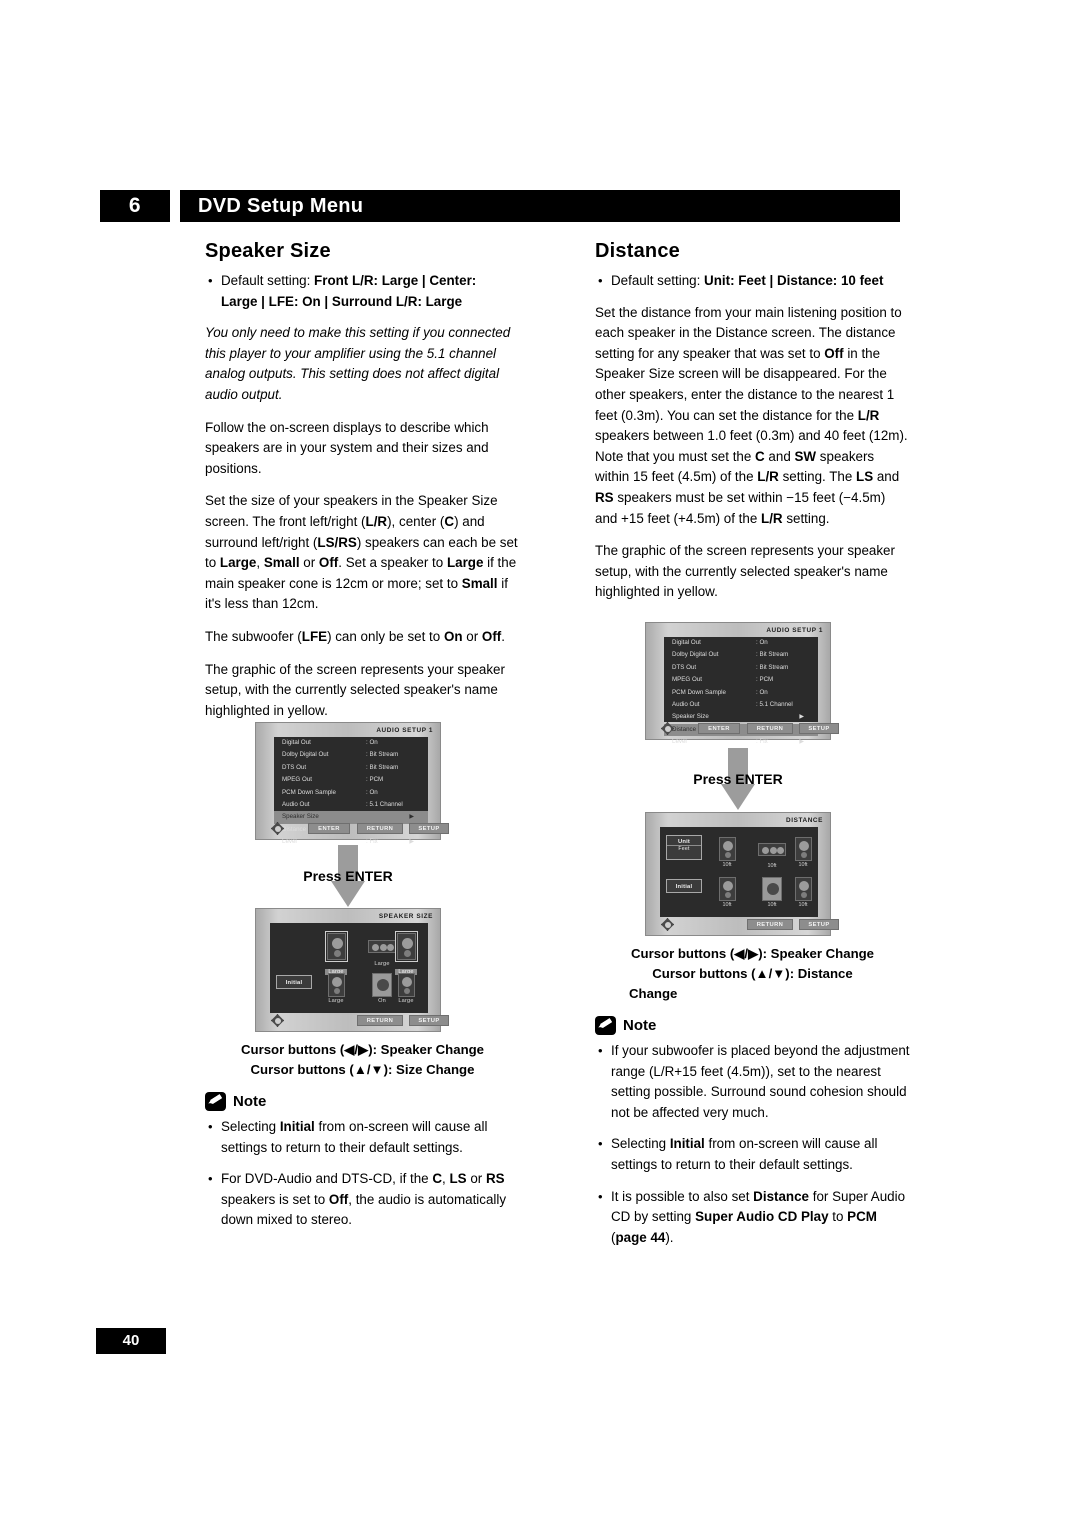 The width and height of the screenshot is (1080, 1528). Describe the element at coordinates (752, 953) in the screenshot. I see `cursor-caption-line-1: Cursor buttons (◀/▶): Speaker Change` at that location.